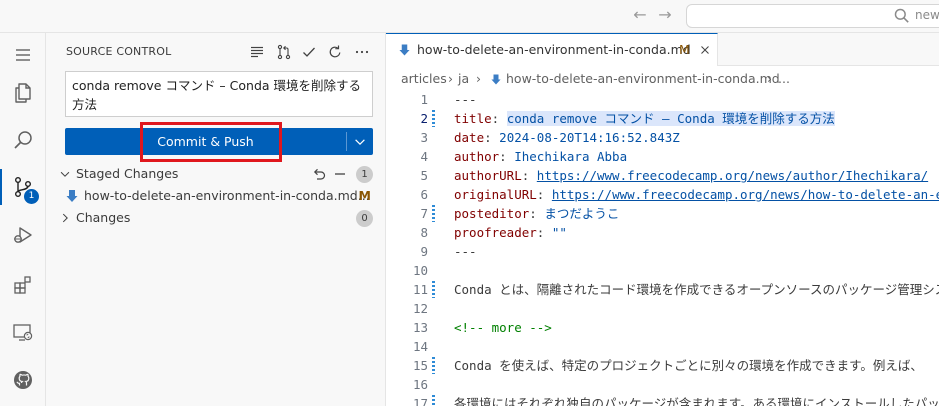 Image resolution: width=939 pixels, height=406 pixels. I want to click on view-as-list-button, so click(257, 52).